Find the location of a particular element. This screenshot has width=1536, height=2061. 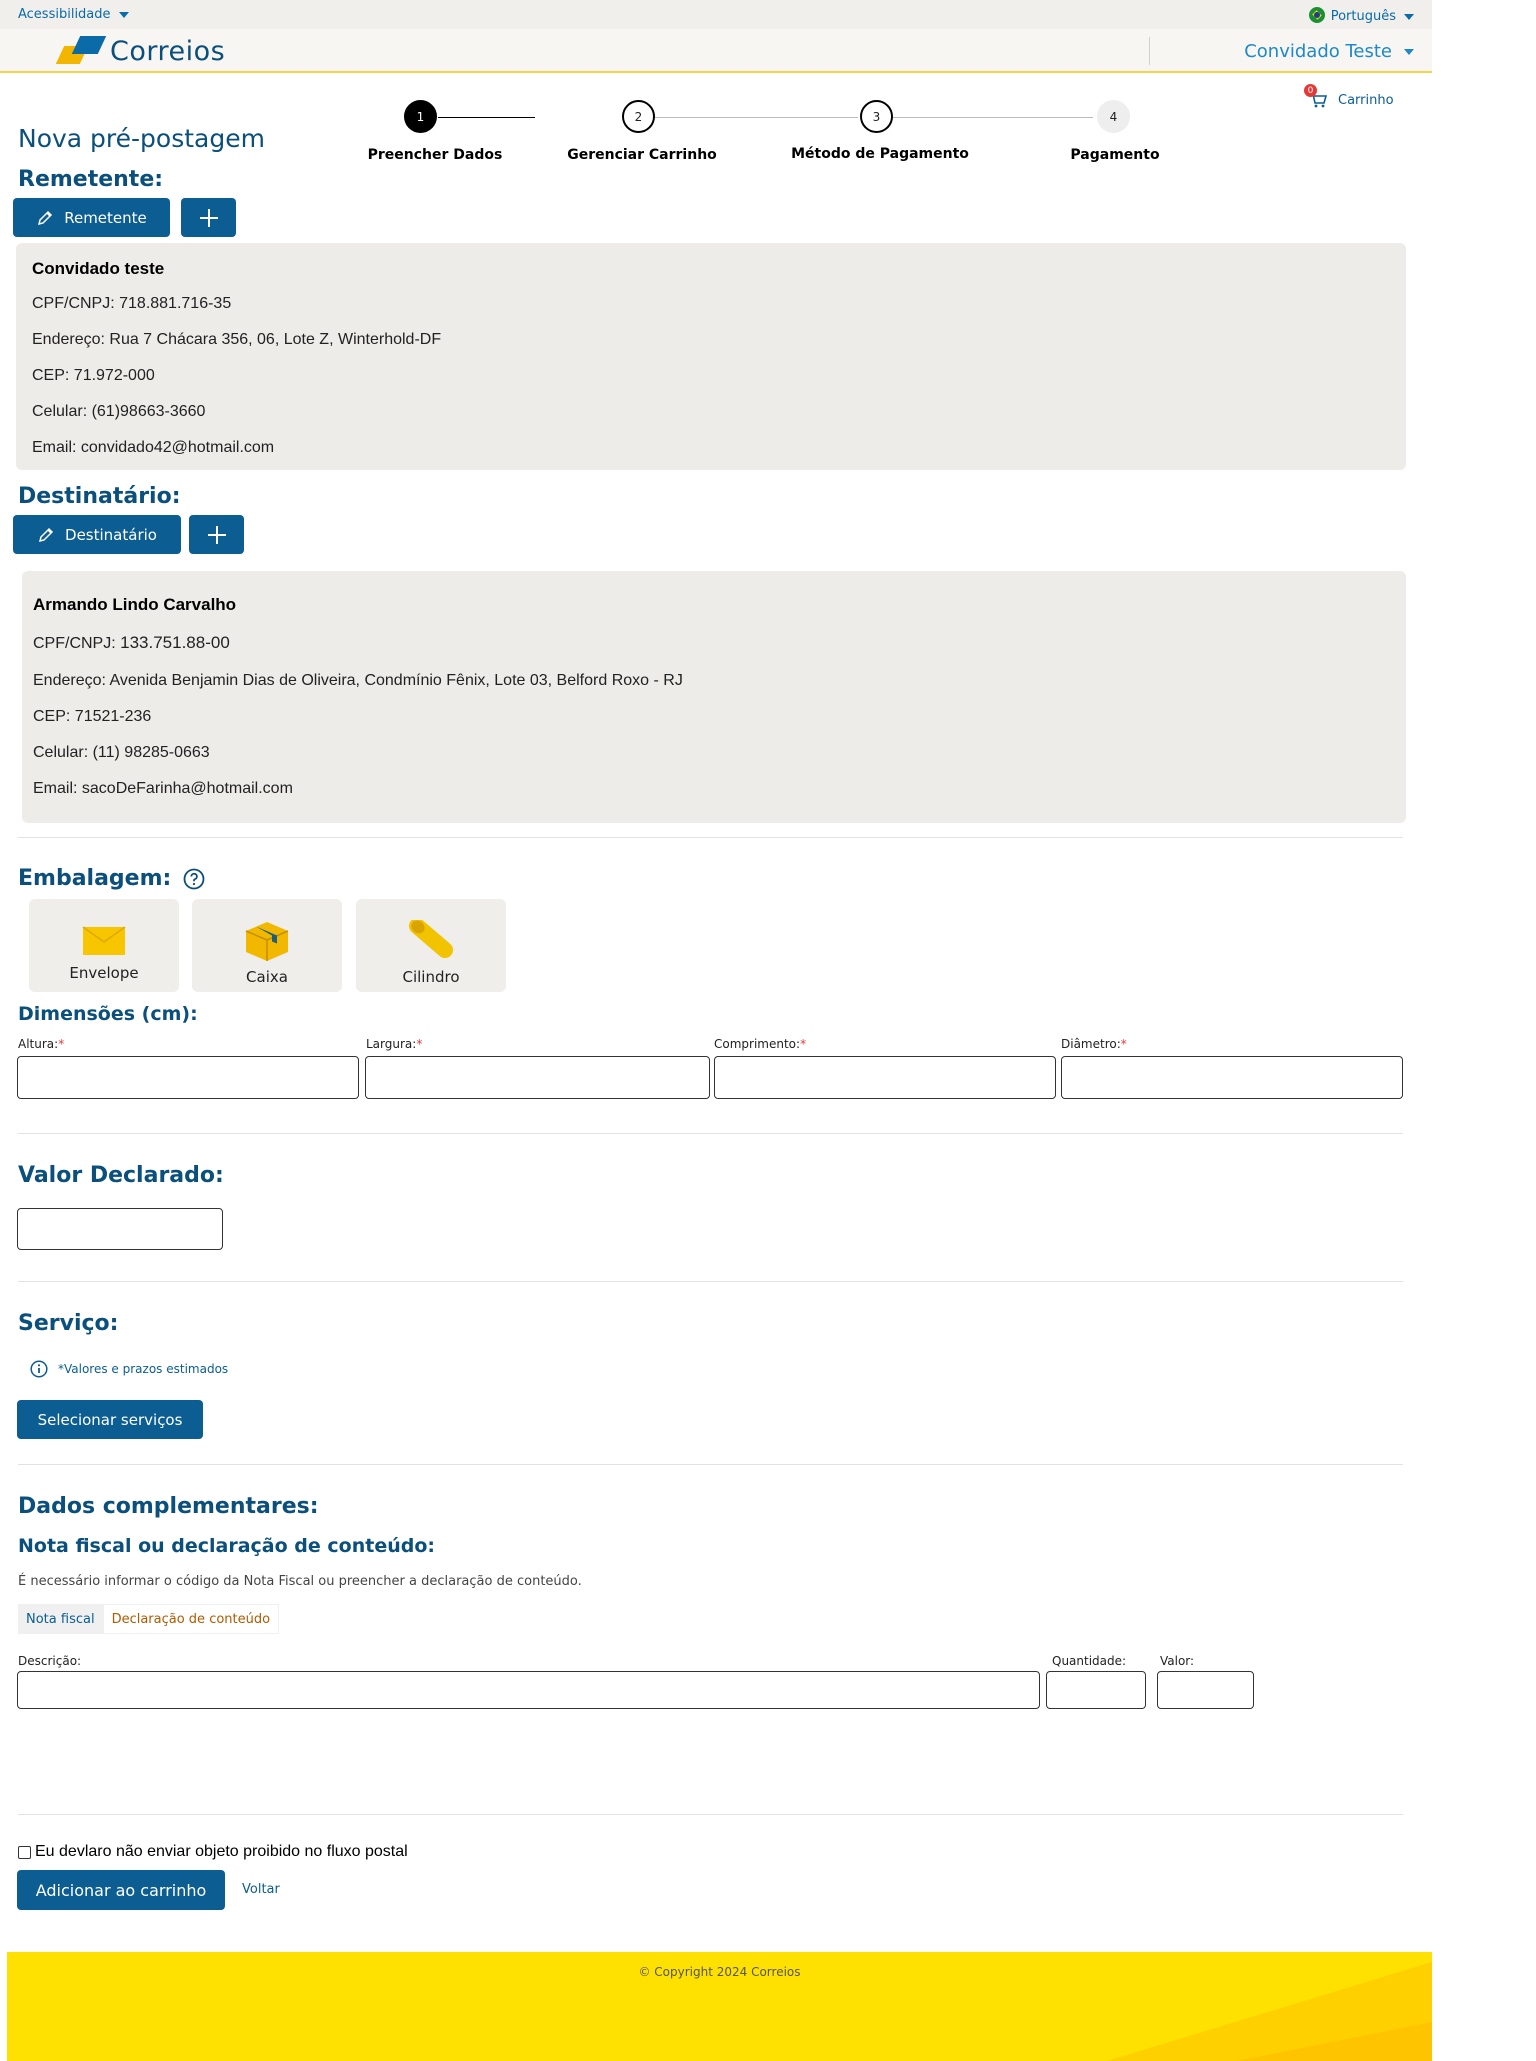

packaging-option-envelope: Envelope is located at coordinates (104, 945).